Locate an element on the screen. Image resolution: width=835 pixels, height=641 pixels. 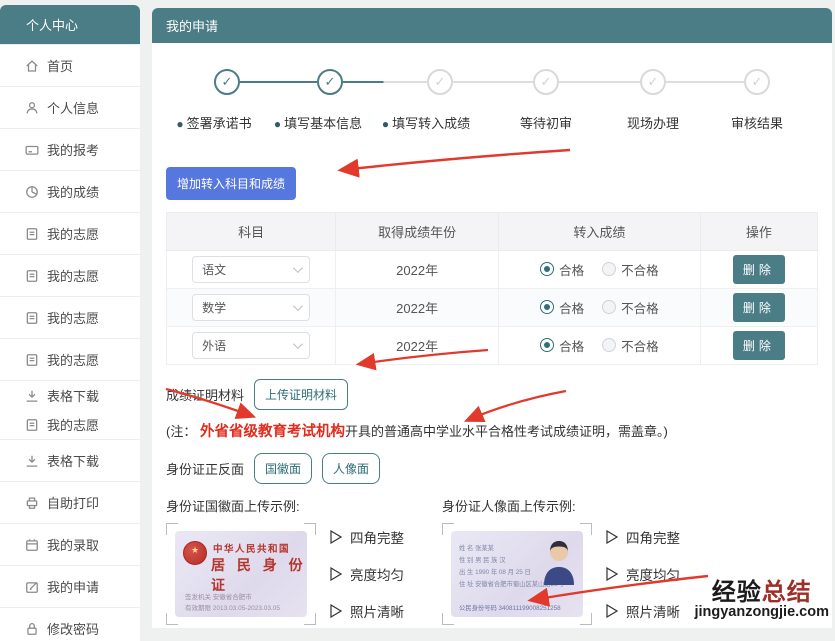
sidebar-item-label: 表格下载 is located at coordinates (73, 396).